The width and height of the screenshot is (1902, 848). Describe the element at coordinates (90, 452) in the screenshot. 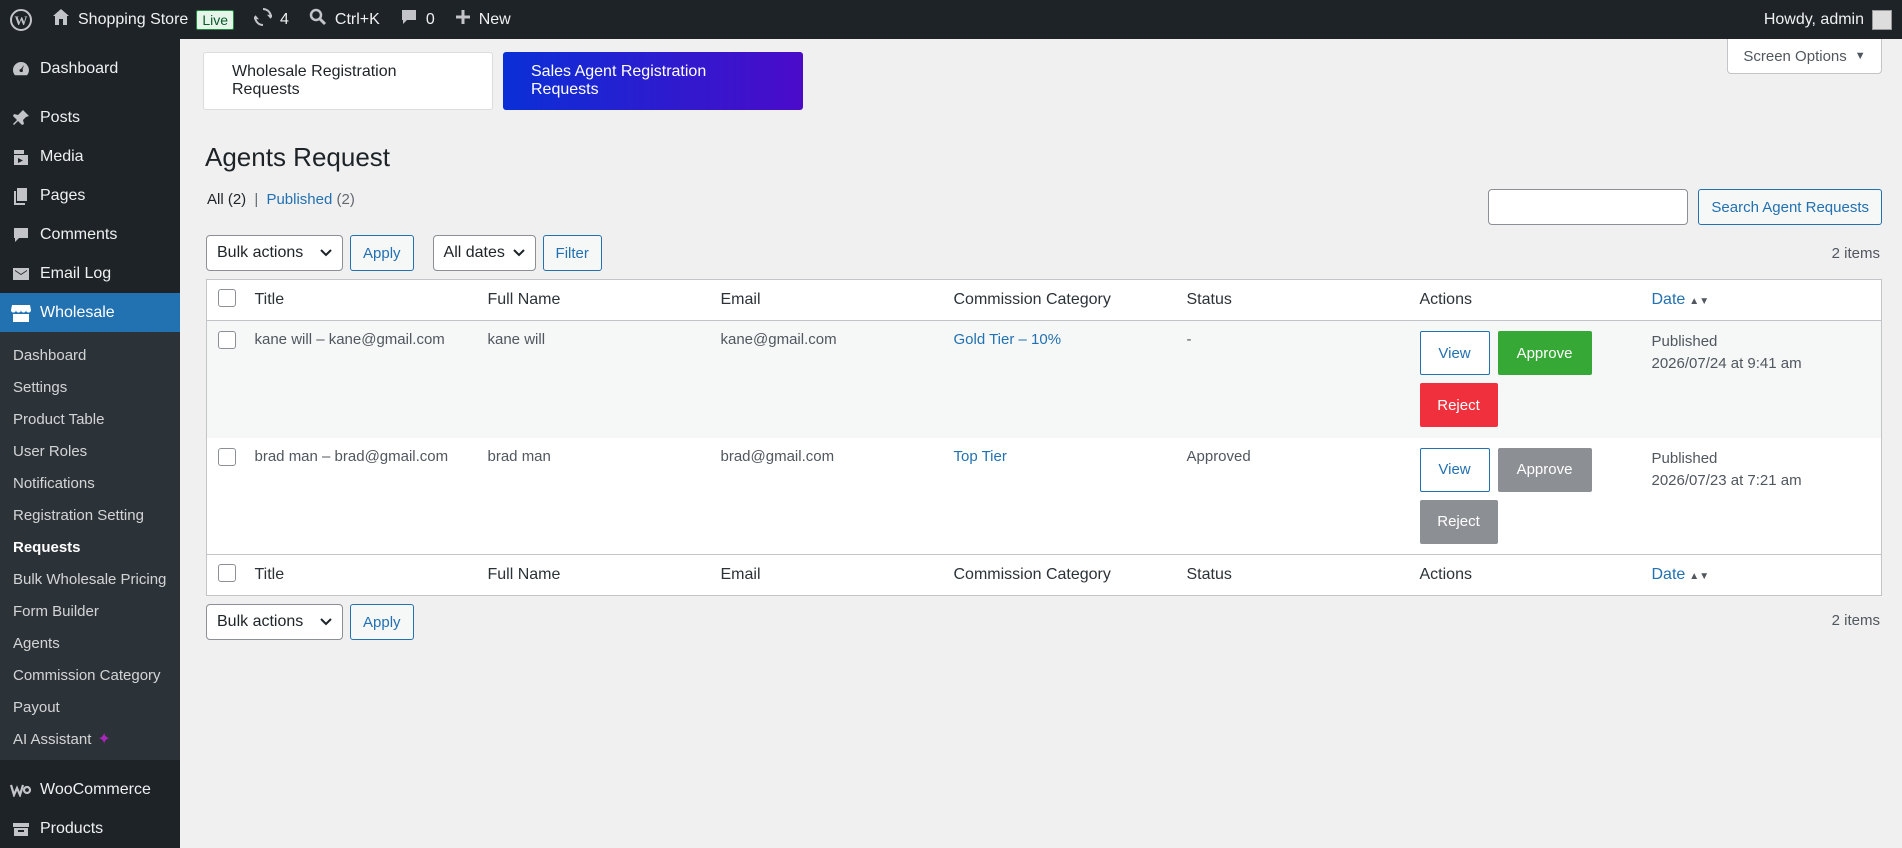

I see `submenu-user-roles: User Roles` at that location.